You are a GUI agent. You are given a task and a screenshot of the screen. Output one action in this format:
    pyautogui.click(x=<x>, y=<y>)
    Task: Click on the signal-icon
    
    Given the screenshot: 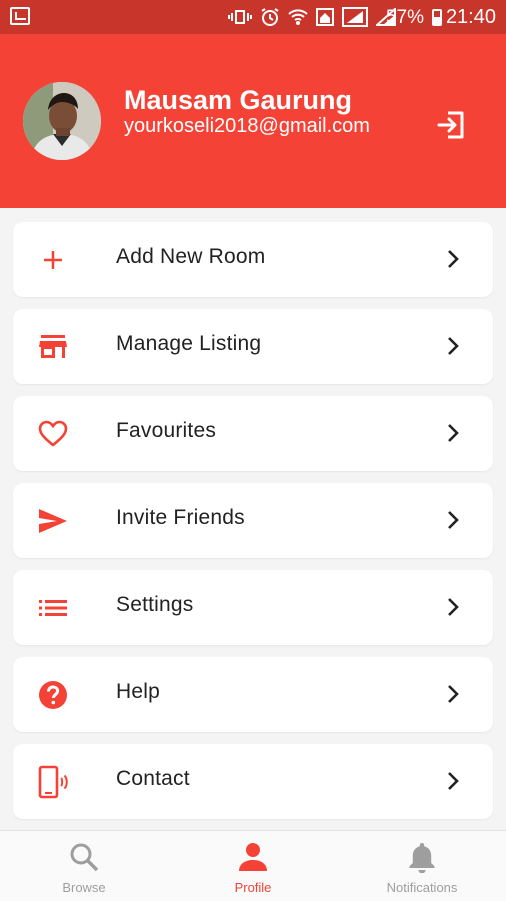 What is the action you would take?
    pyautogui.click(x=355, y=17)
    